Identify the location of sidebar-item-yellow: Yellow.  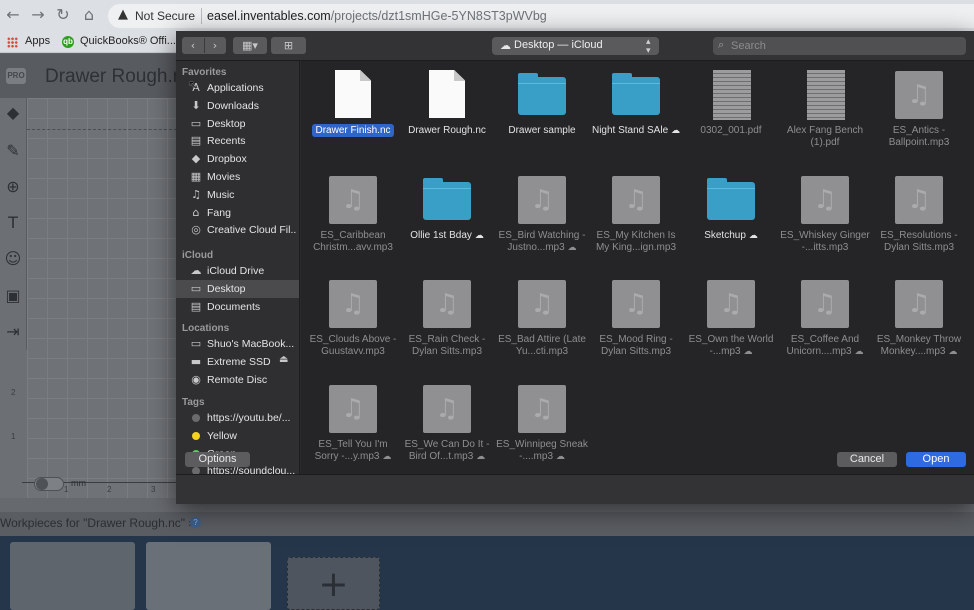
(237, 436).